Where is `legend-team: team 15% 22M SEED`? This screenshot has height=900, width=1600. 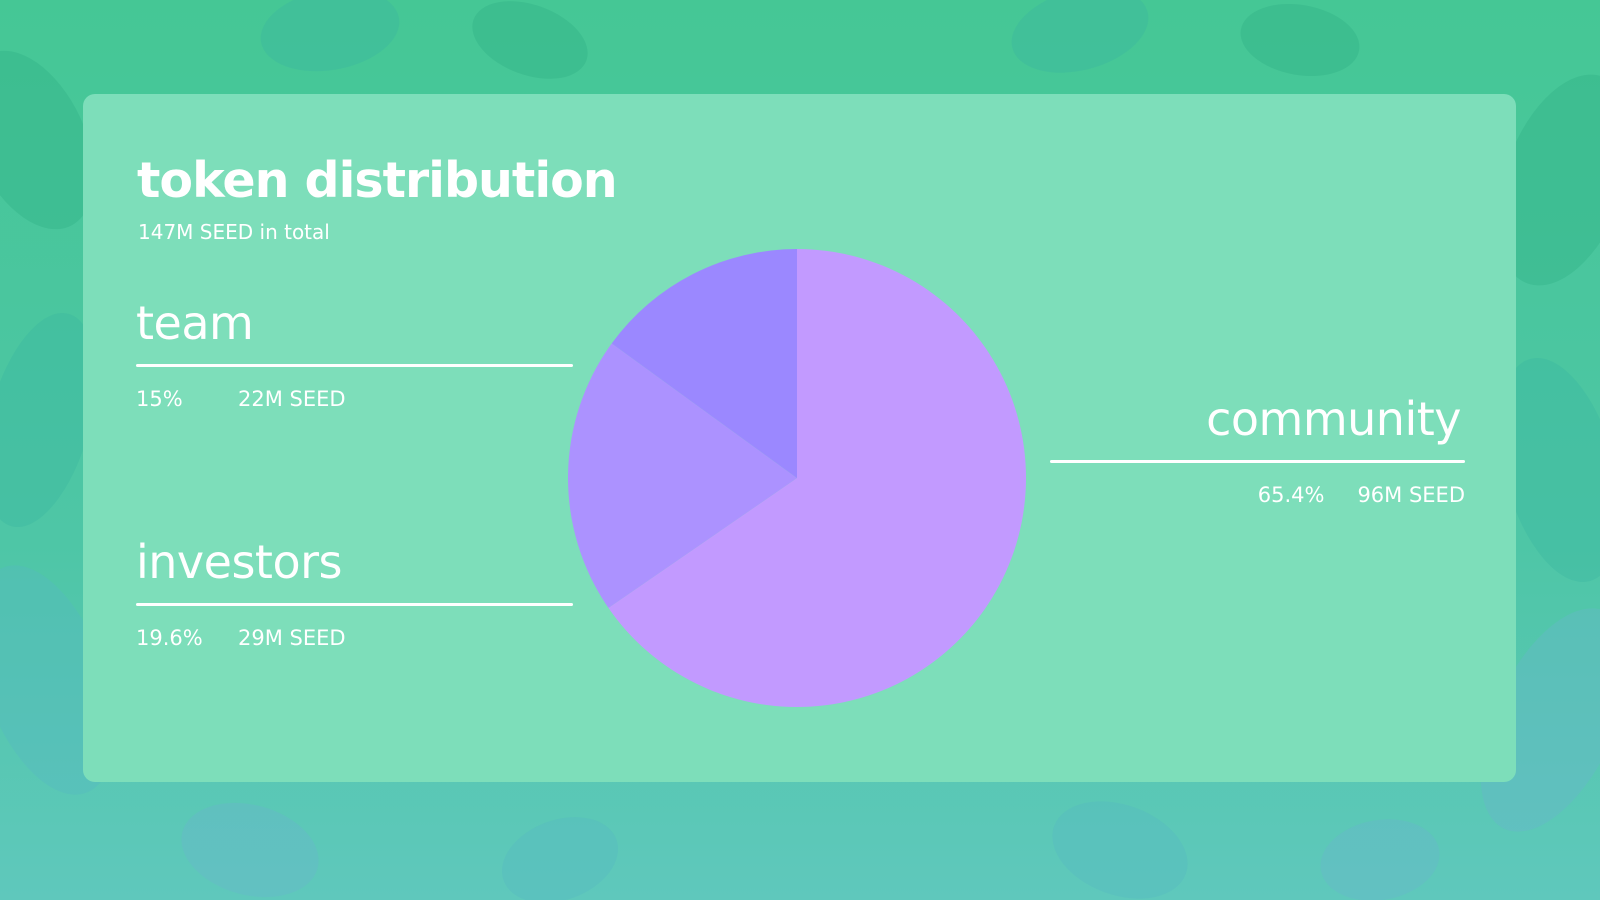
legend-team: team 15% 22M SEED is located at coordinates (354, 355).